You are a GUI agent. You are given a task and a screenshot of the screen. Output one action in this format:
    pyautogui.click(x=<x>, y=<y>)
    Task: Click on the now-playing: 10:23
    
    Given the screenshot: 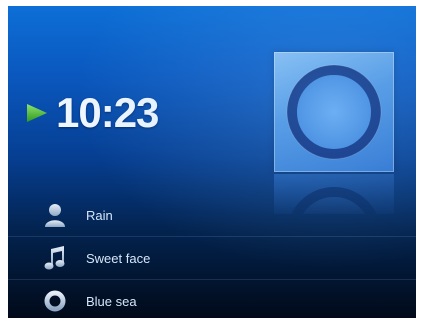 What is the action you would take?
    pyautogui.click(x=92, y=113)
    